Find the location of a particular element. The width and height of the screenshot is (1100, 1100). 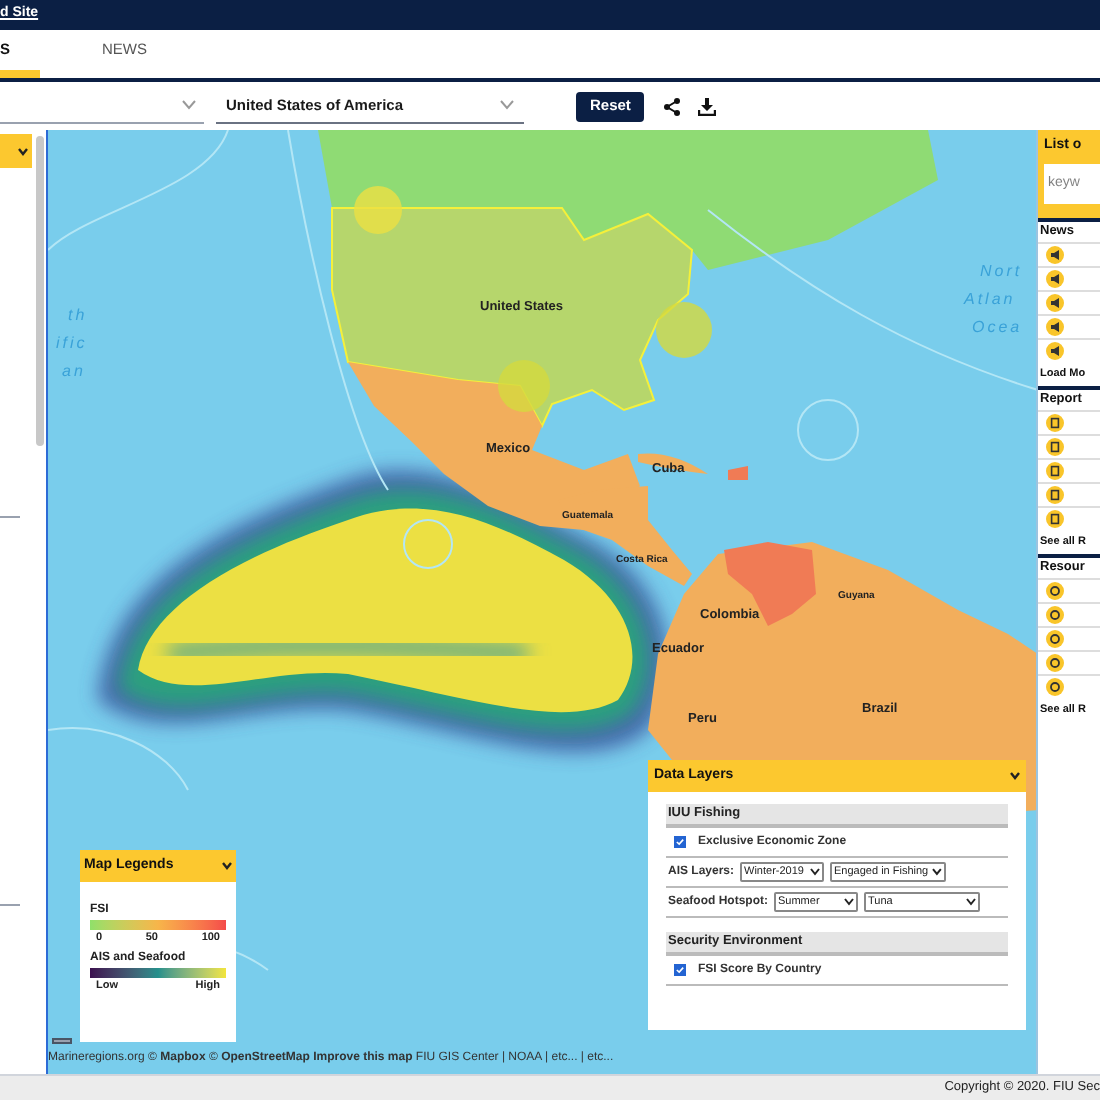

scrollbar is located at coordinates (40, 291).